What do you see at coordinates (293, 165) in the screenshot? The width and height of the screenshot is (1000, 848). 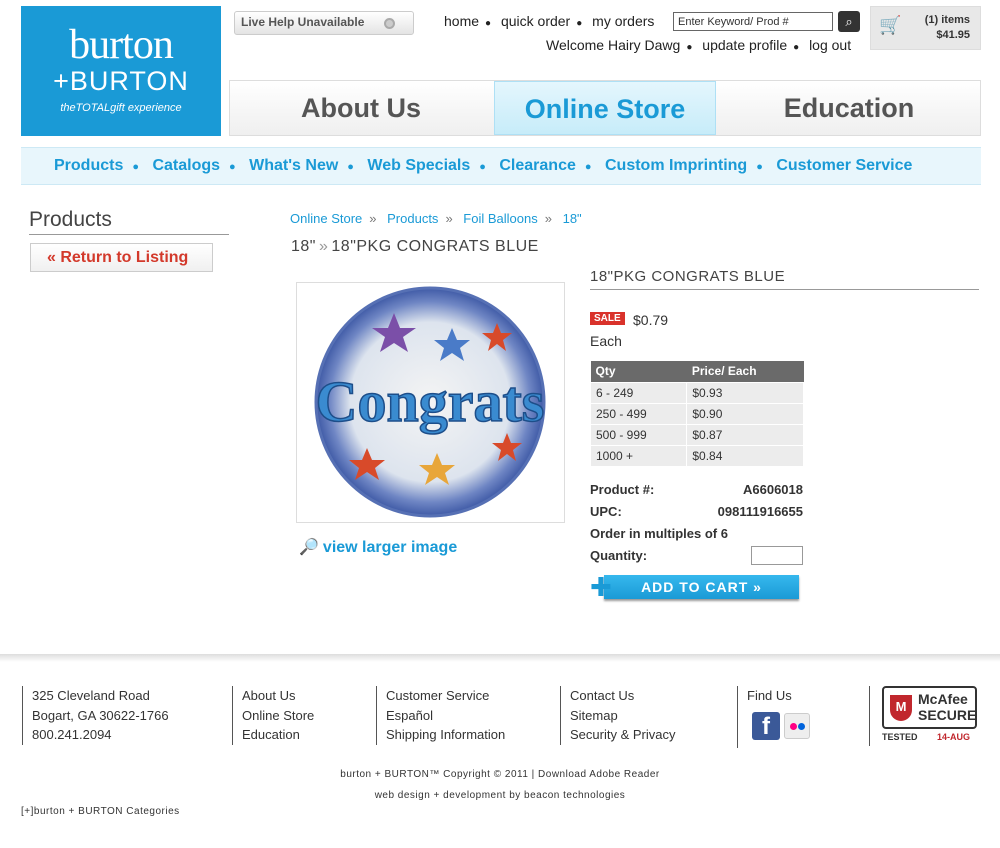 I see `subnav-whats-new: What's New` at bounding box center [293, 165].